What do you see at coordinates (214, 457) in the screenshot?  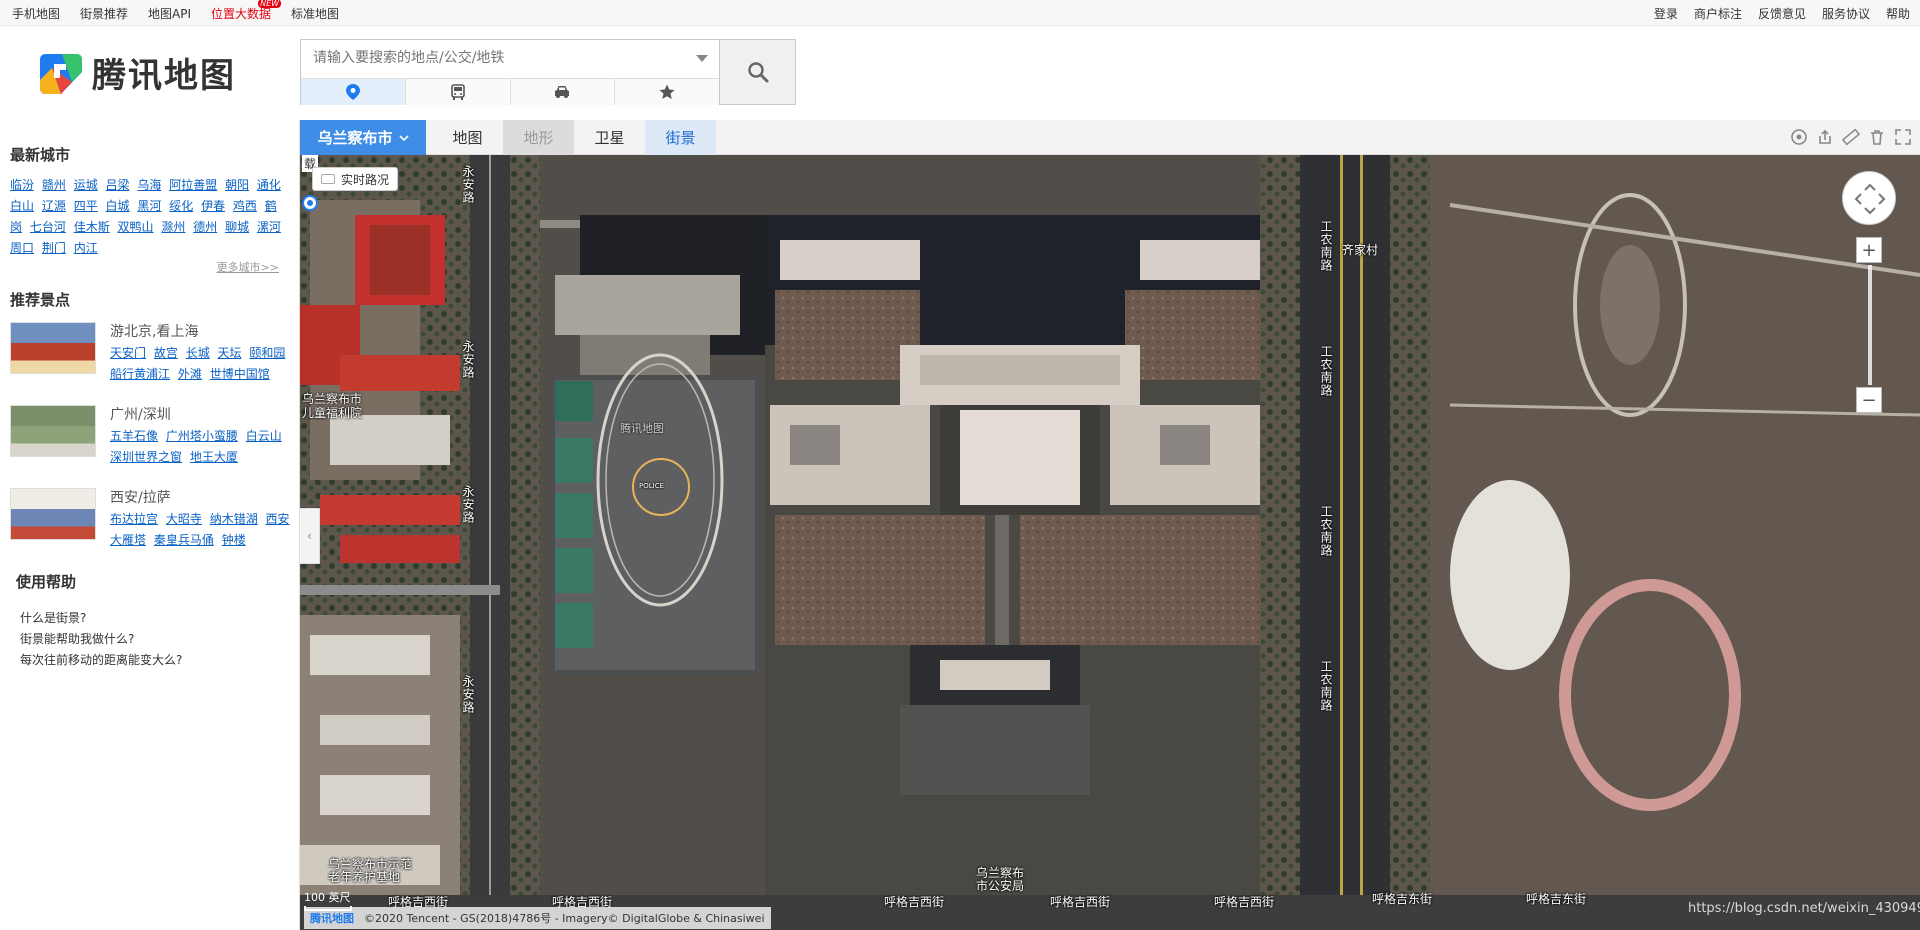 I see `spot-link: 地王大厦` at bounding box center [214, 457].